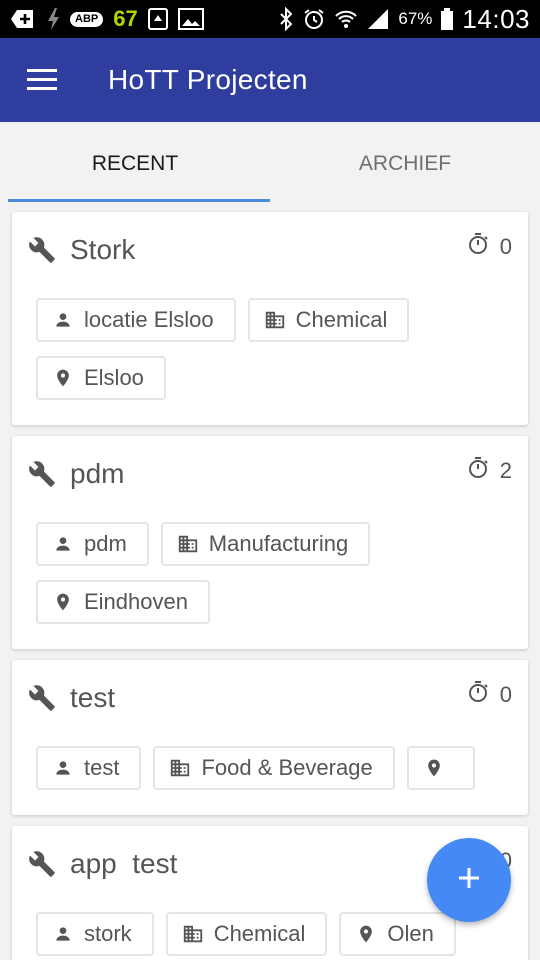  Describe the element at coordinates (125, 18) in the screenshot. I see `notification-count: 67` at that location.